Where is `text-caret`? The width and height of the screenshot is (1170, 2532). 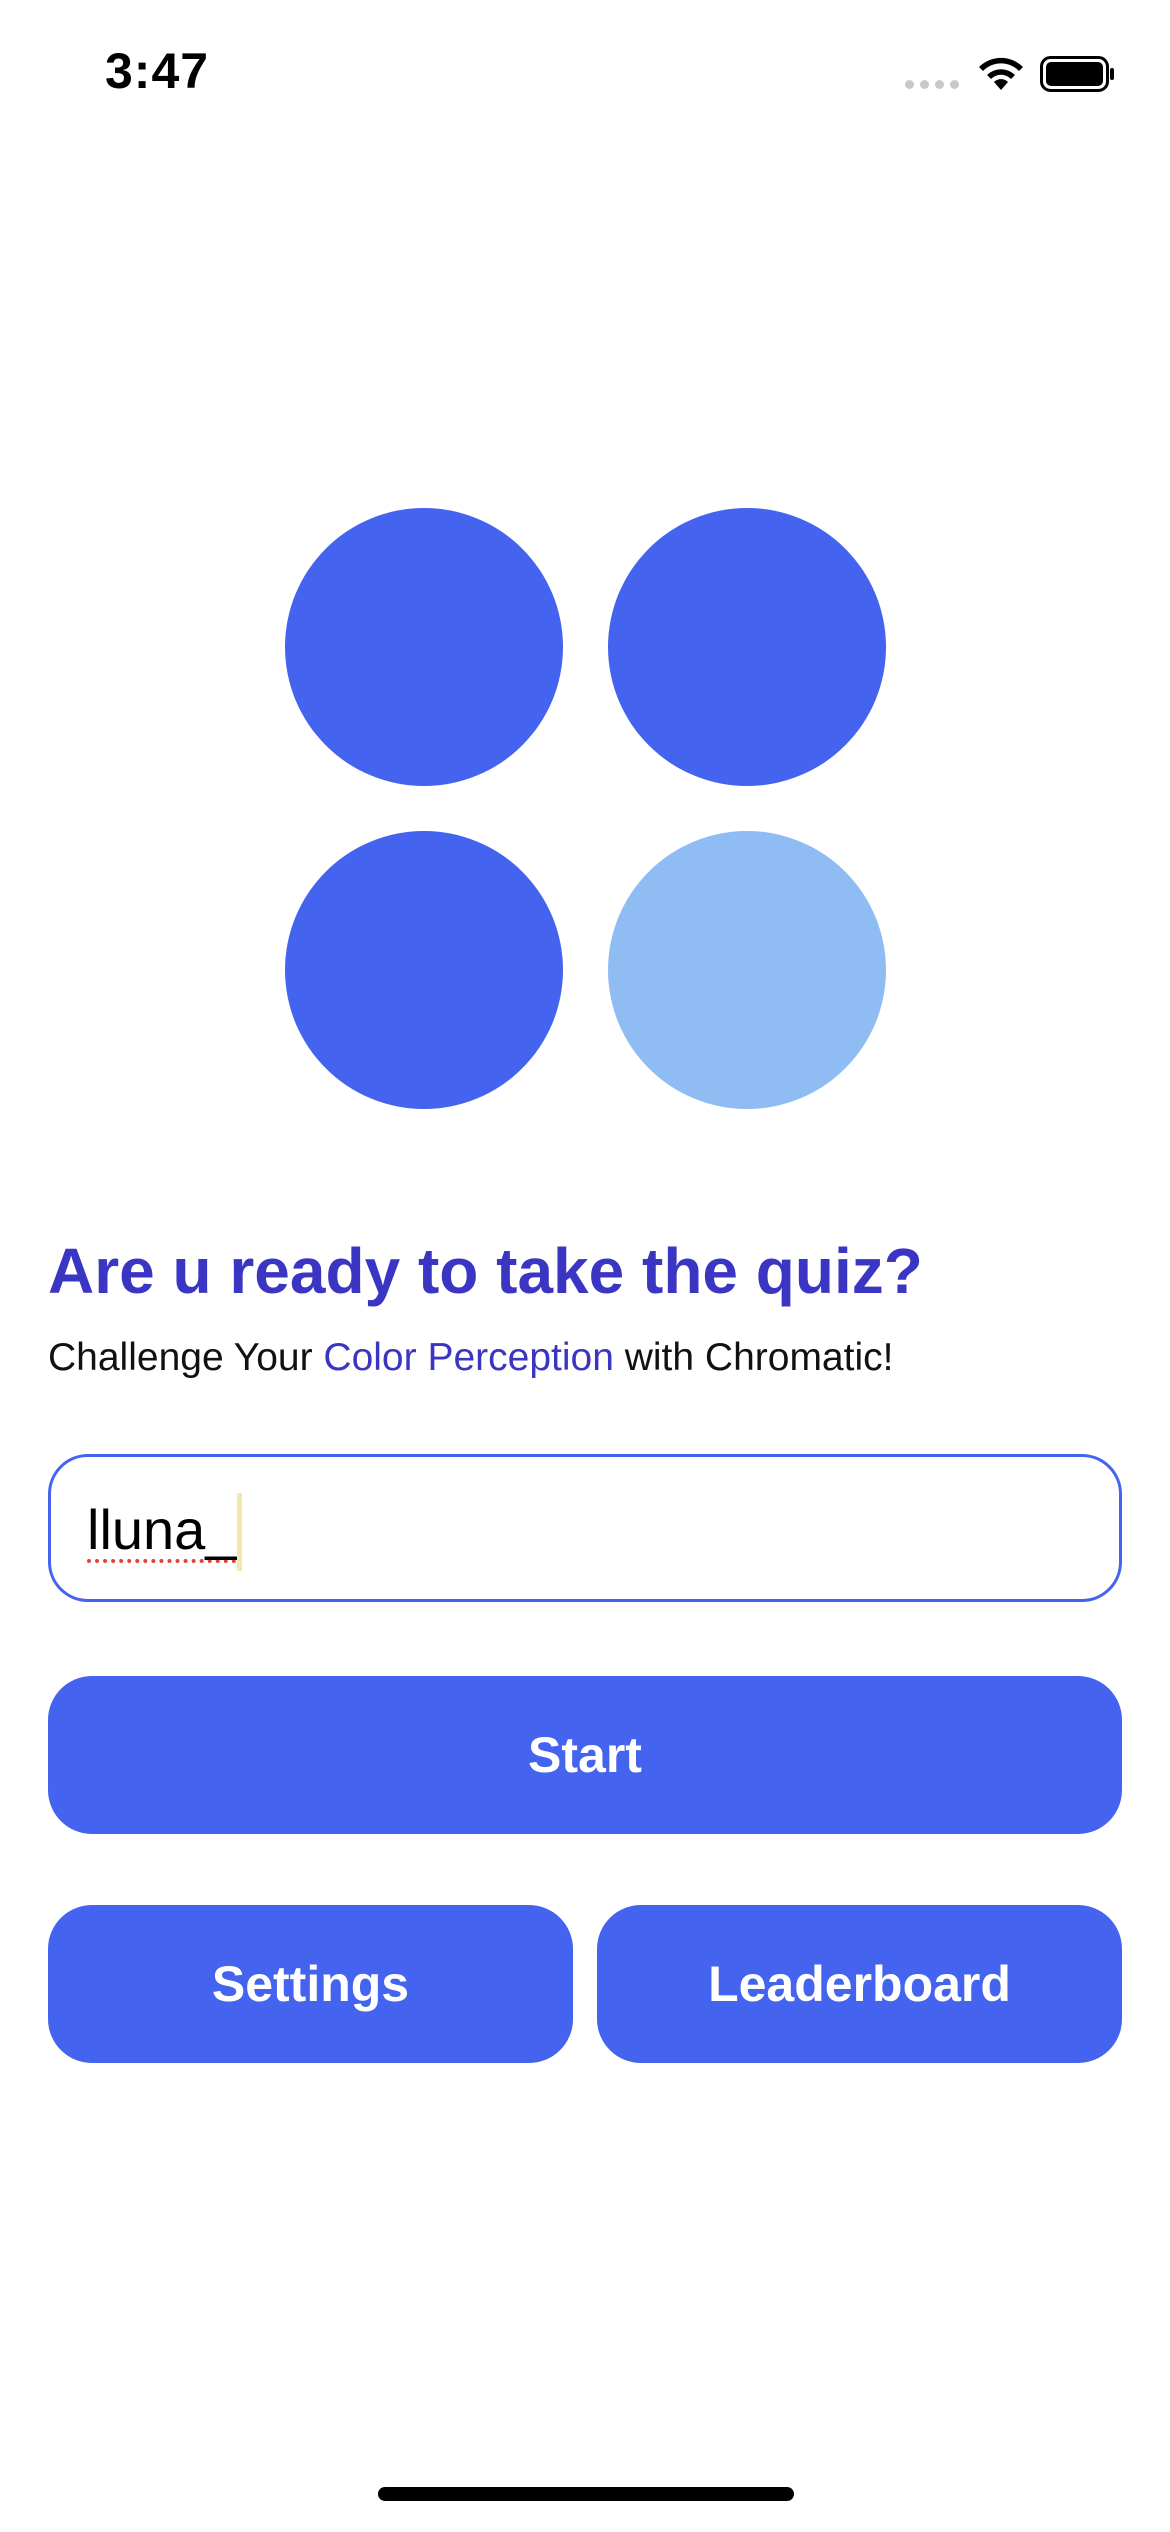 text-caret is located at coordinates (239, 1532).